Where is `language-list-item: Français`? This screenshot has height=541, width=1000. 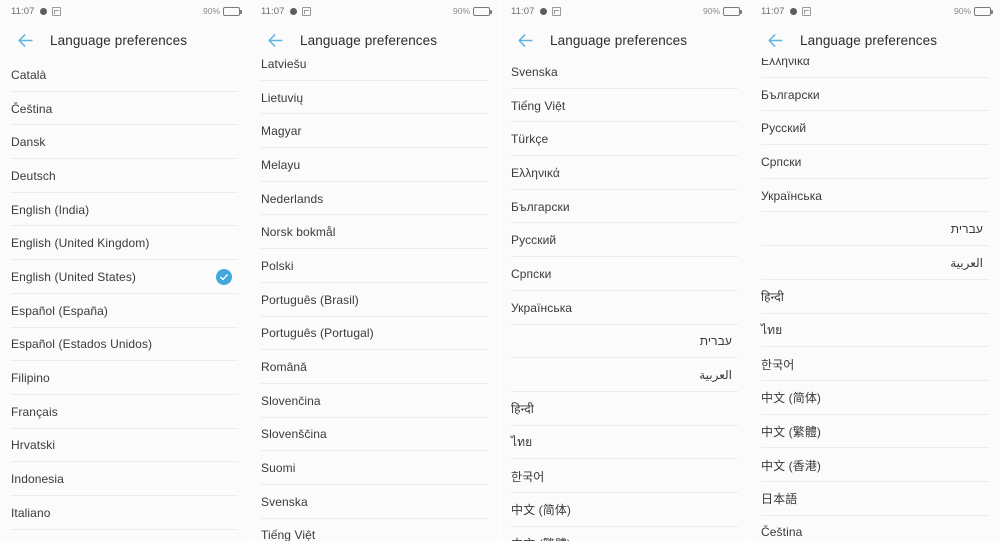
language-list-item: Français is located at coordinates (124, 412).